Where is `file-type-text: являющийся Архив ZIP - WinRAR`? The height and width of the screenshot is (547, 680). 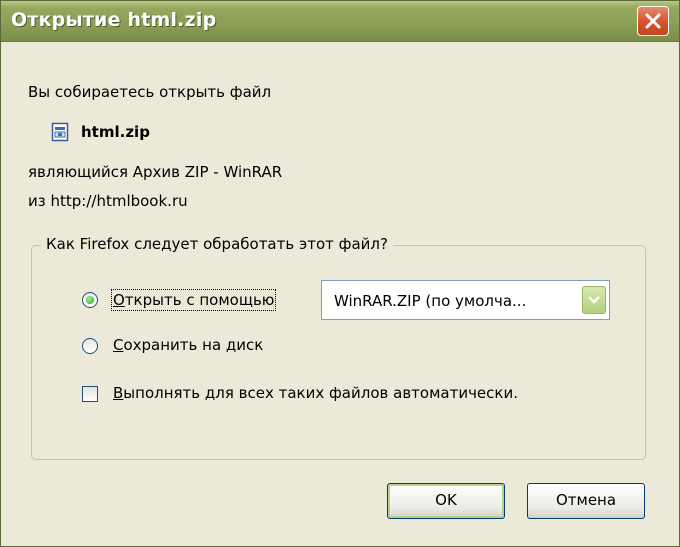 file-type-text: являющийся Архив ZIP - WinRAR is located at coordinates (155, 172).